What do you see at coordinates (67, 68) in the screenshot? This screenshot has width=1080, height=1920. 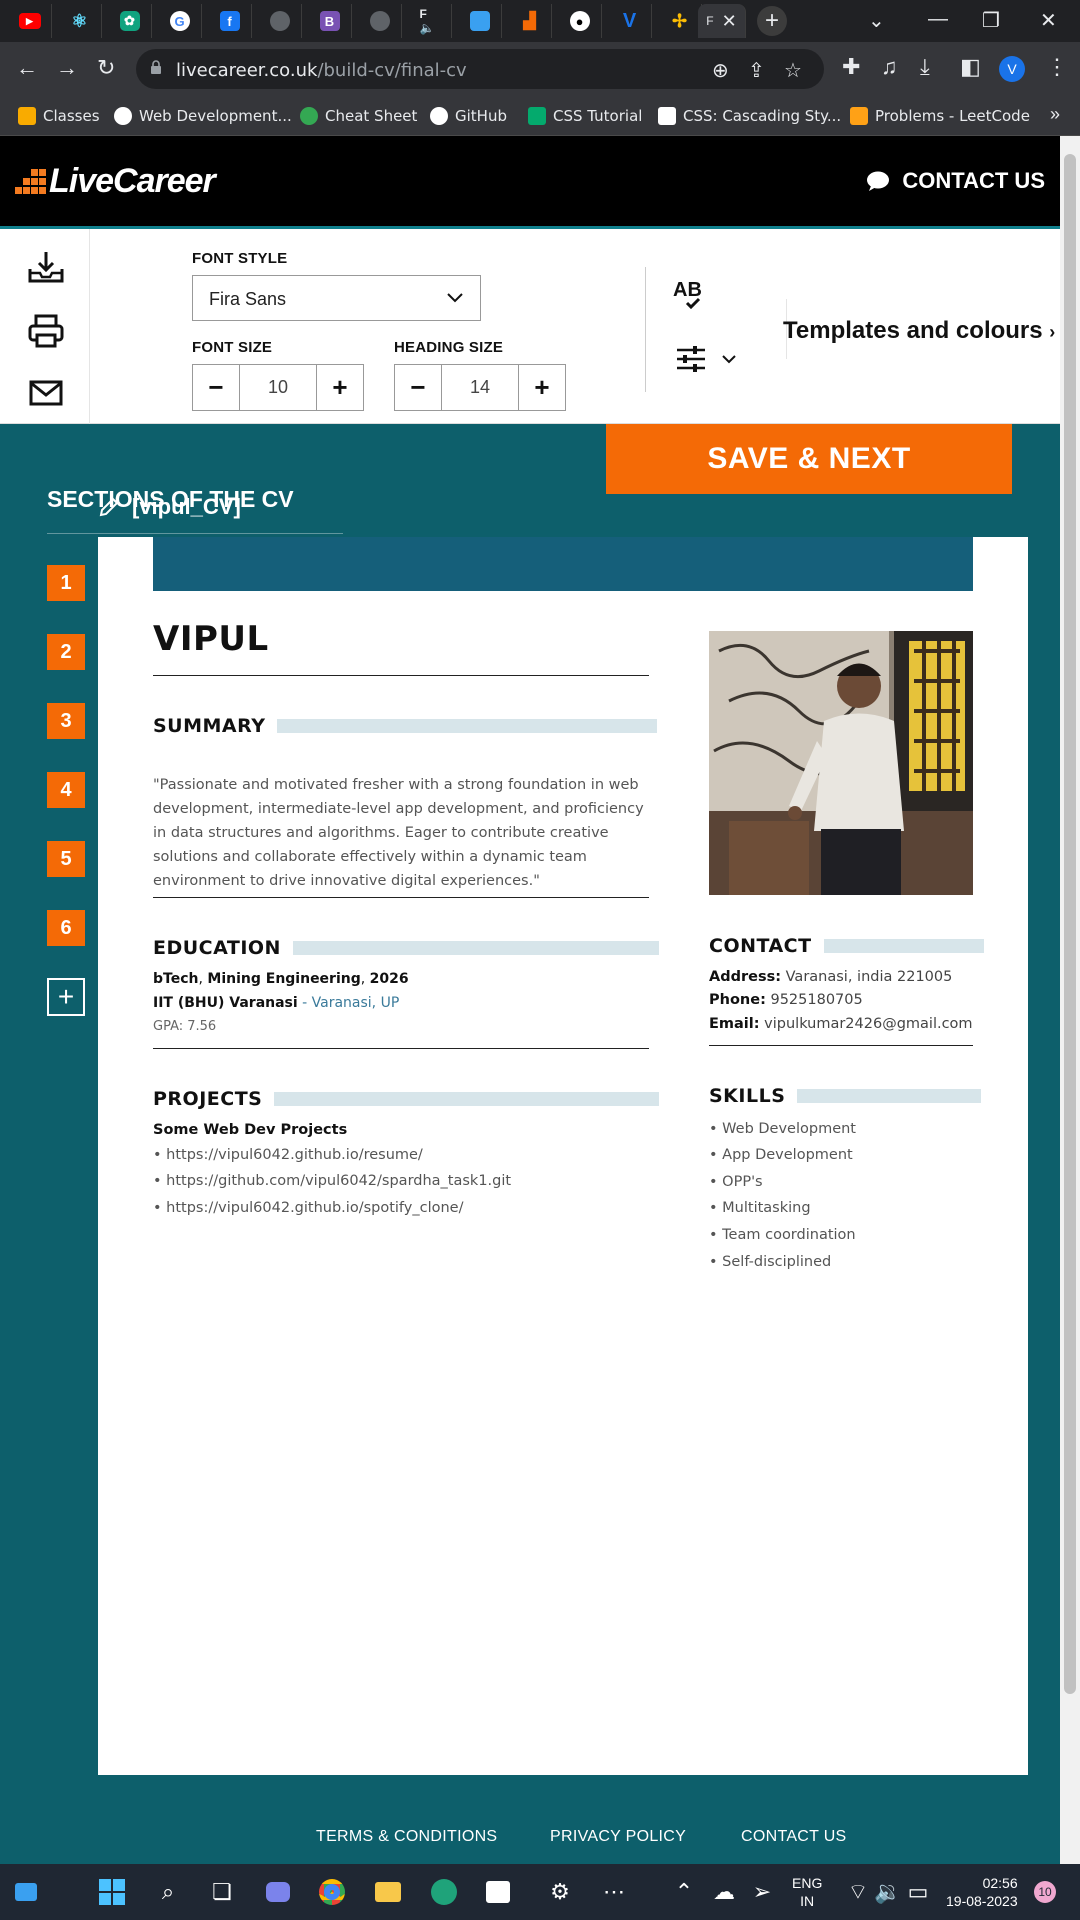 I see `forward-icon: →` at bounding box center [67, 68].